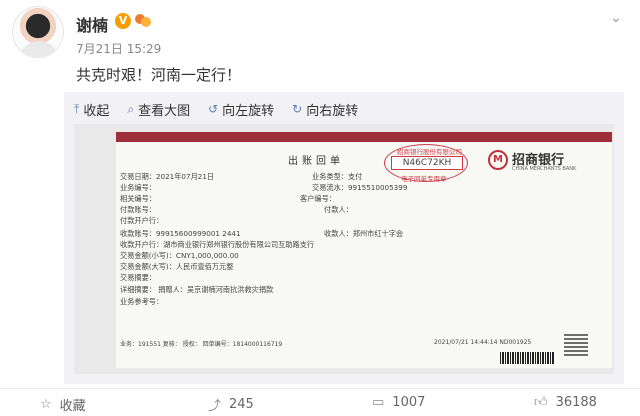 Image resolution: width=640 pixels, height=416 pixels. What do you see at coordinates (338, 209) in the screenshot?
I see `receipt-payer-name: 付款人：` at bounding box center [338, 209].